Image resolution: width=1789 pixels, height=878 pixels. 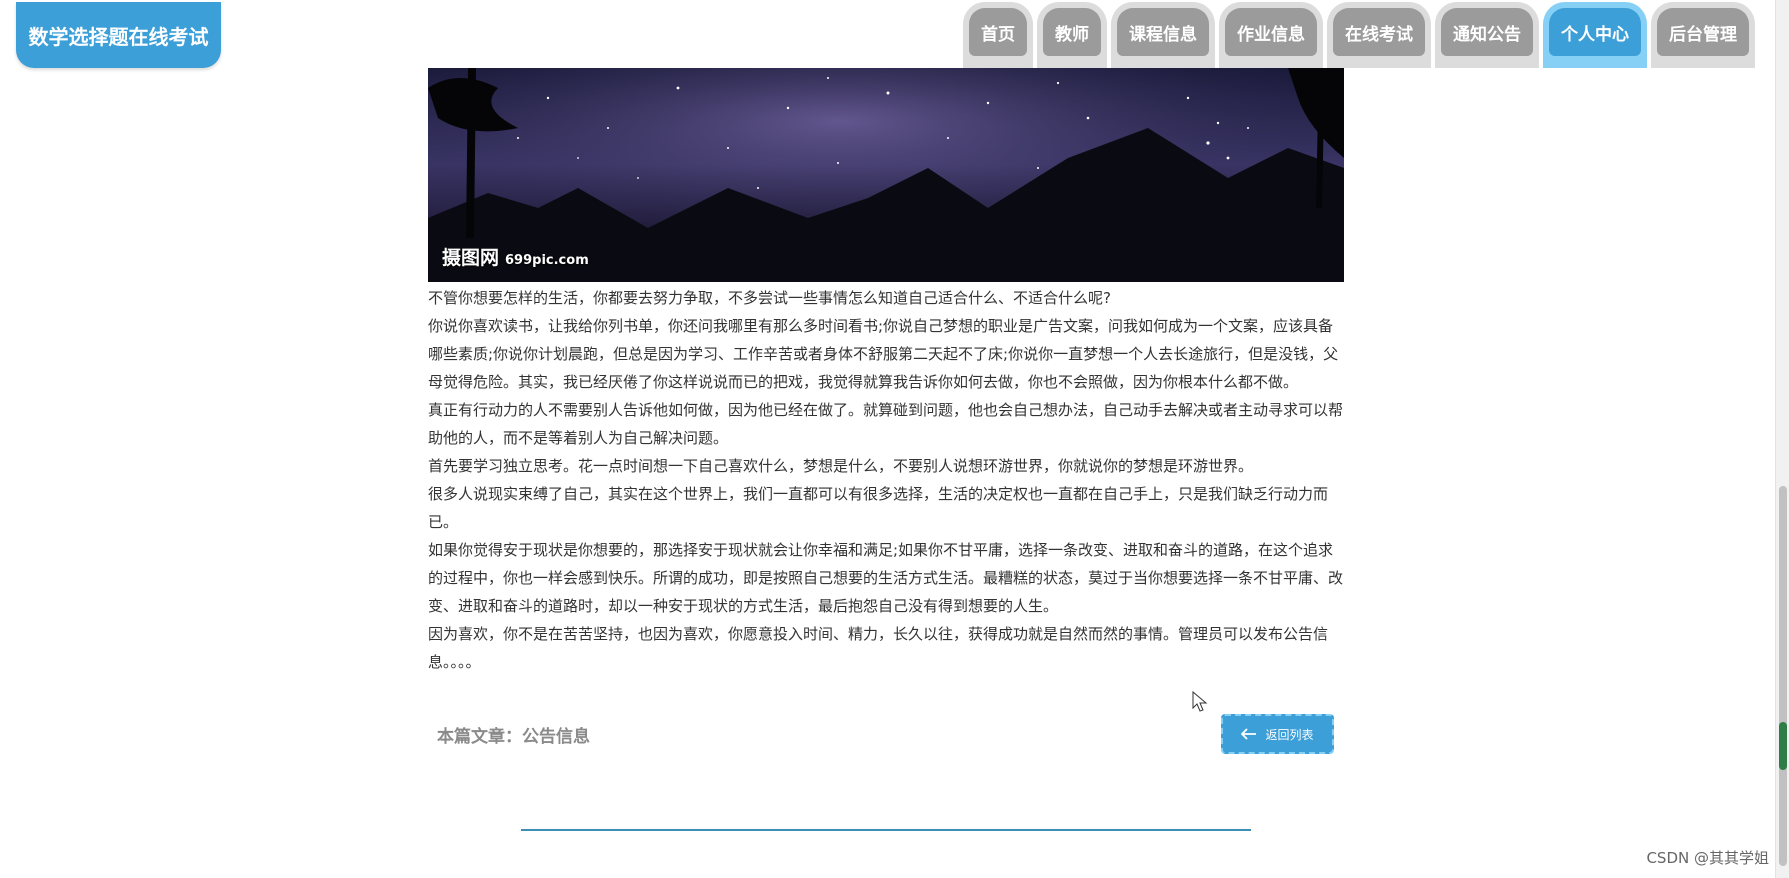 I want to click on nav-personal-center: 个人中心, so click(x=1595, y=35).